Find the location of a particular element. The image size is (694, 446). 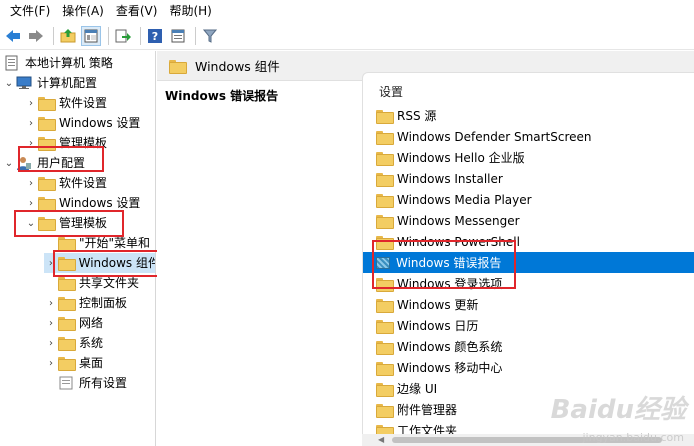

list-item-selected: Windows 错误报告 is located at coordinates (528, 262).